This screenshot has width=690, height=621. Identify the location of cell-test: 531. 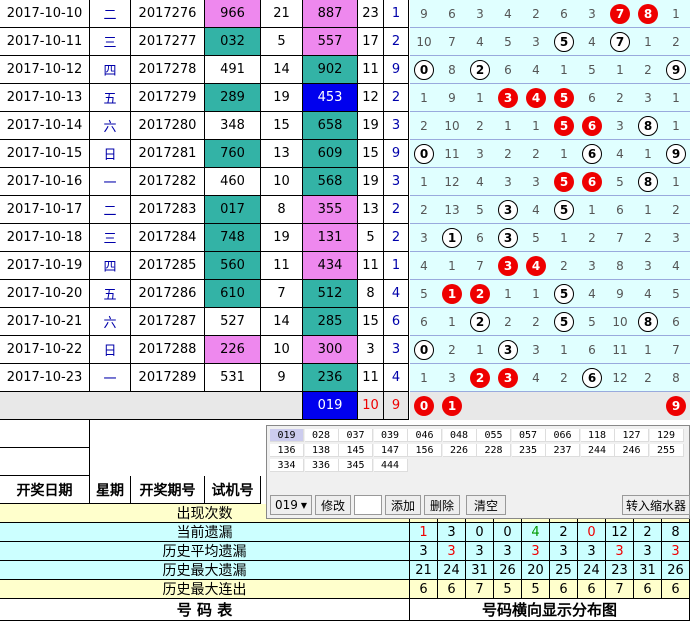
(233, 378).